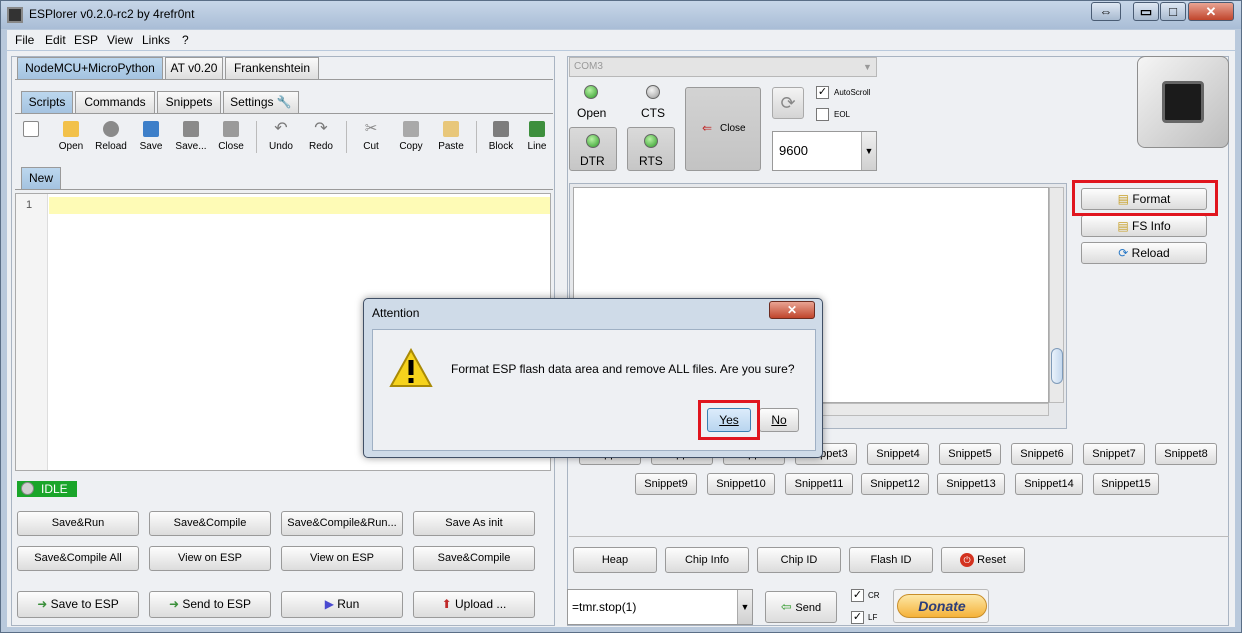  I want to click on toolbar-redo: ↷ Redo, so click(321, 139).